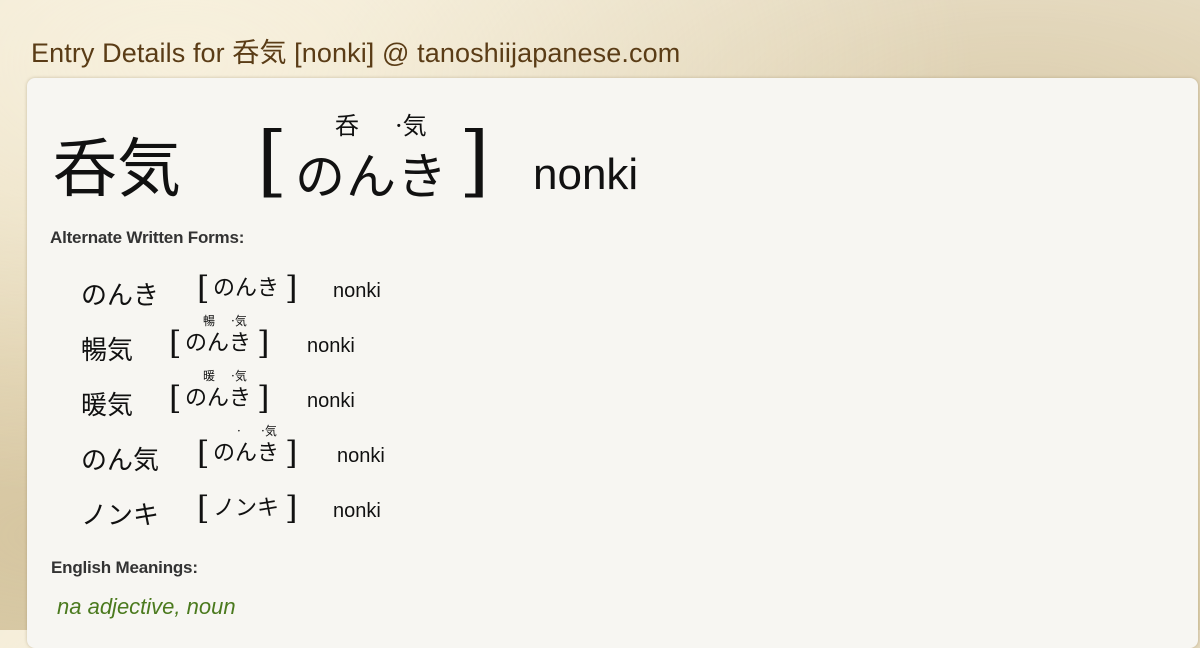 This screenshot has height=648, width=1200. What do you see at coordinates (411, 126) in the screenshot?
I see `main-furigana-2: ·気` at bounding box center [411, 126].